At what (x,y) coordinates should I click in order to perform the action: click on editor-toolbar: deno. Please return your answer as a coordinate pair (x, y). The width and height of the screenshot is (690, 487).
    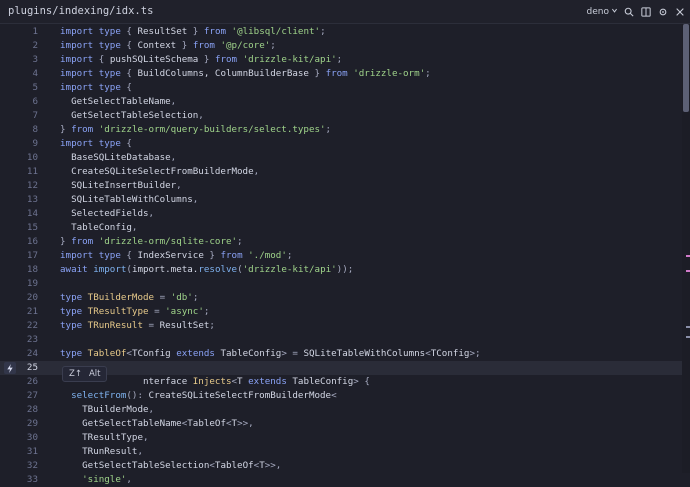
    Looking at the image, I should click on (636, 12).